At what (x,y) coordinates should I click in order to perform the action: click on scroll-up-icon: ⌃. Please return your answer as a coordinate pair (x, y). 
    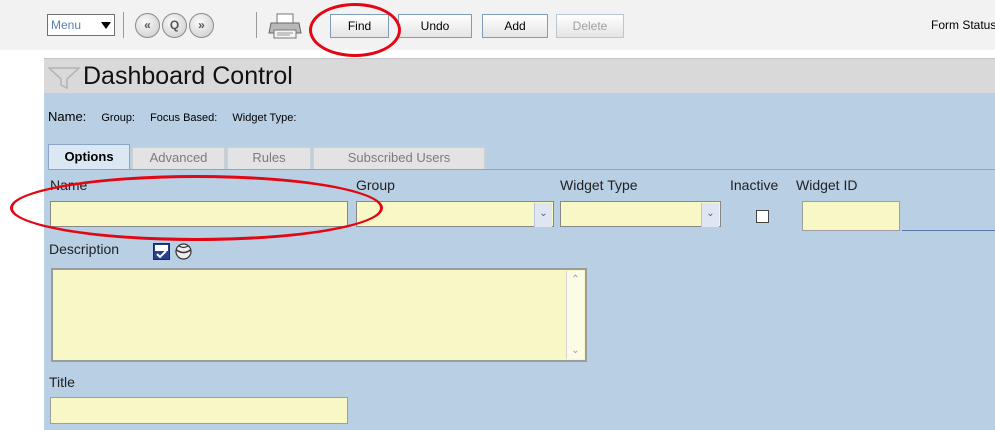
    Looking at the image, I should click on (575, 279).